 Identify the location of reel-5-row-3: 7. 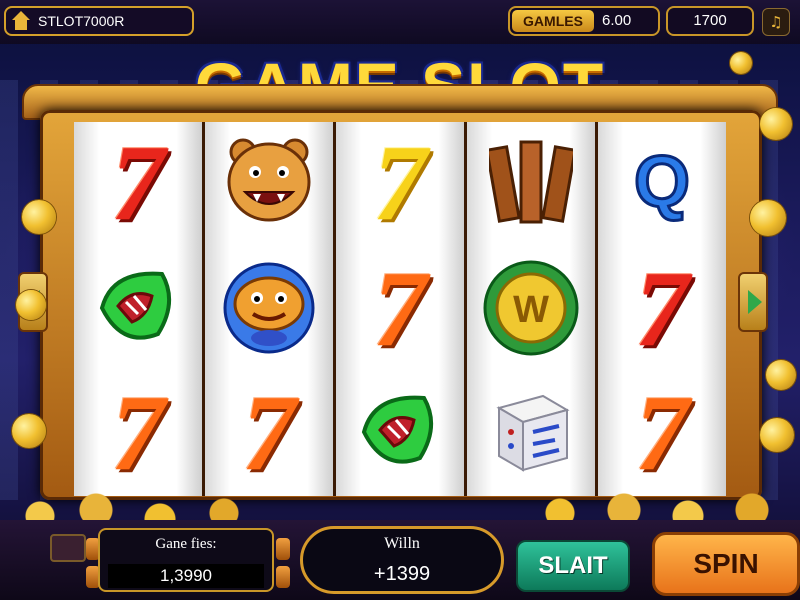
(662, 434).